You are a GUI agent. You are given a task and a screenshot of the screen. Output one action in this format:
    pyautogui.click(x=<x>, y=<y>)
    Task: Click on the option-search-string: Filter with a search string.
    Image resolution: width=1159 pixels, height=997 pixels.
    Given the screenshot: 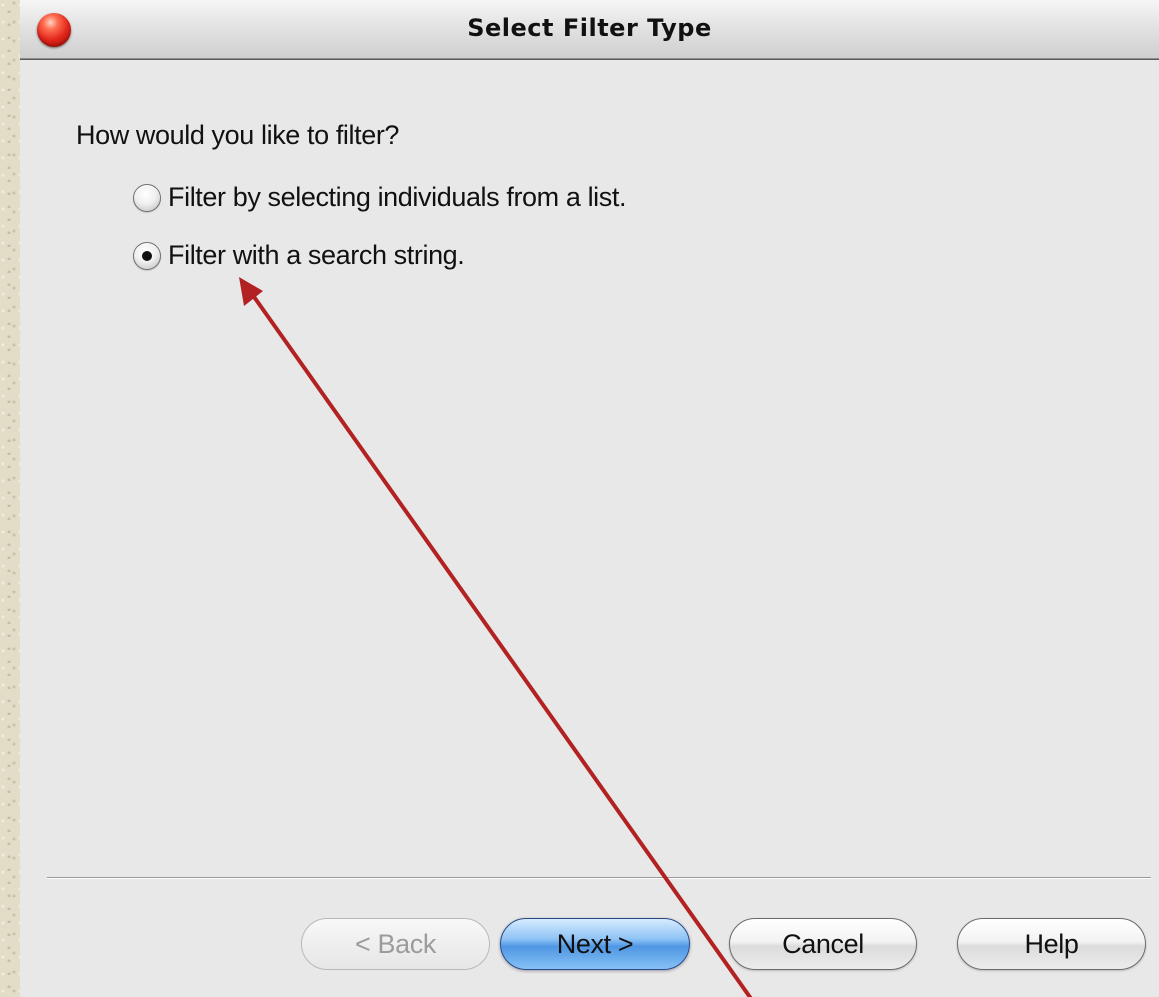 What is the action you would take?
    pyautogui.click(x=299, y=255)
    